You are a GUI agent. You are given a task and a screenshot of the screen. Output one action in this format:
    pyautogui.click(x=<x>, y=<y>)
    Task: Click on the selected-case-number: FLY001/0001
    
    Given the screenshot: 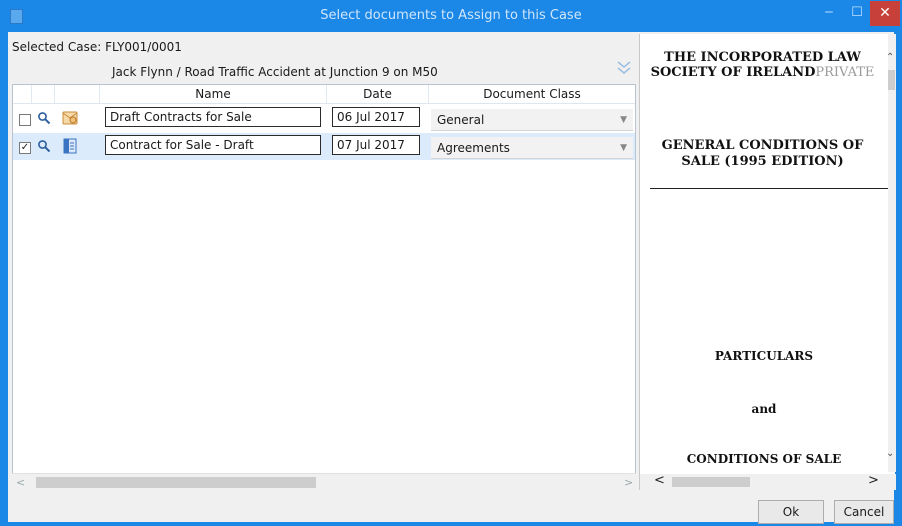 What is the action you would take?
    pyautogui.click(x=143, y=47)
    